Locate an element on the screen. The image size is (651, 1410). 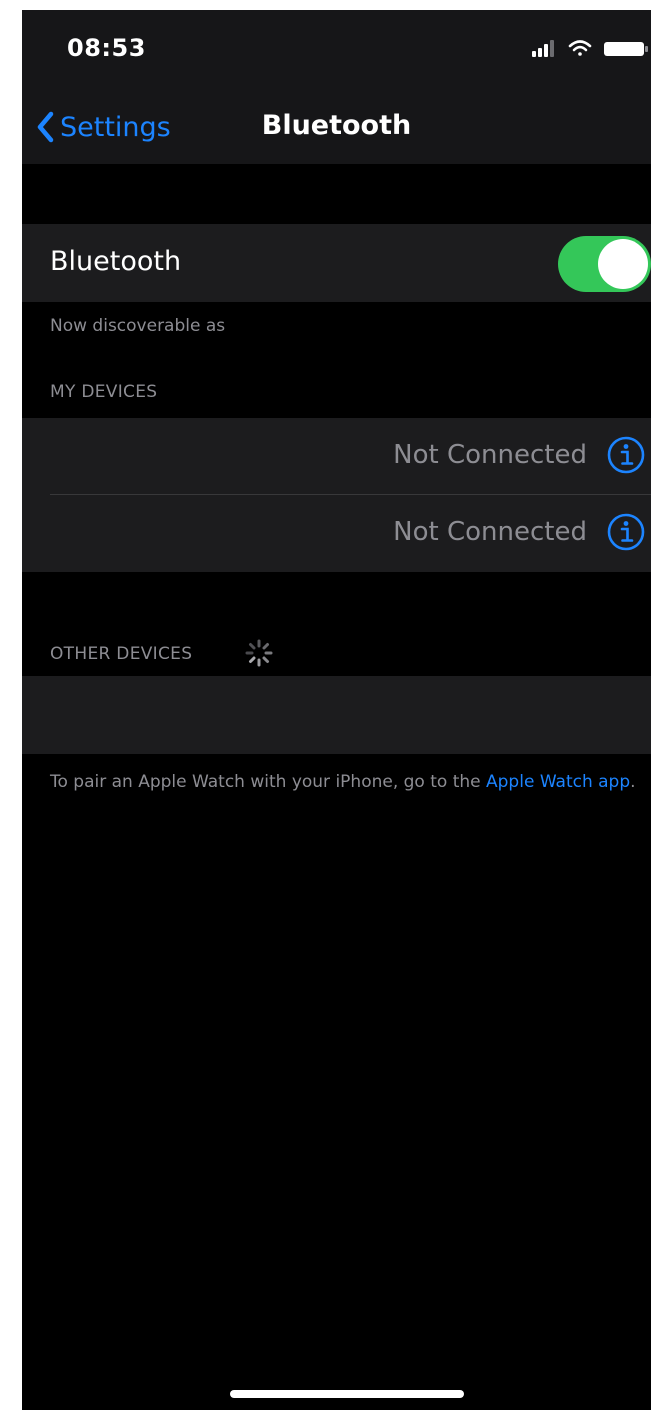
loading-spinner-icon is located at coordinates (259, 653).